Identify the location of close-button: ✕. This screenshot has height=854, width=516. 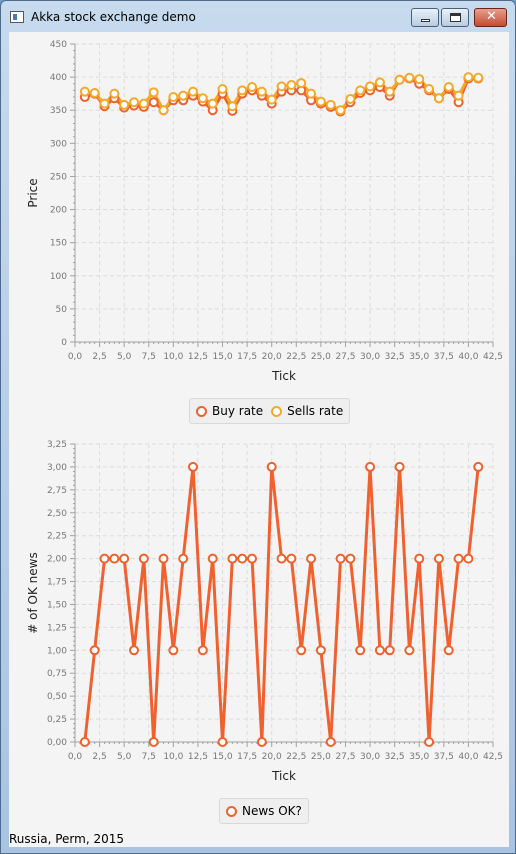
(490, 17).